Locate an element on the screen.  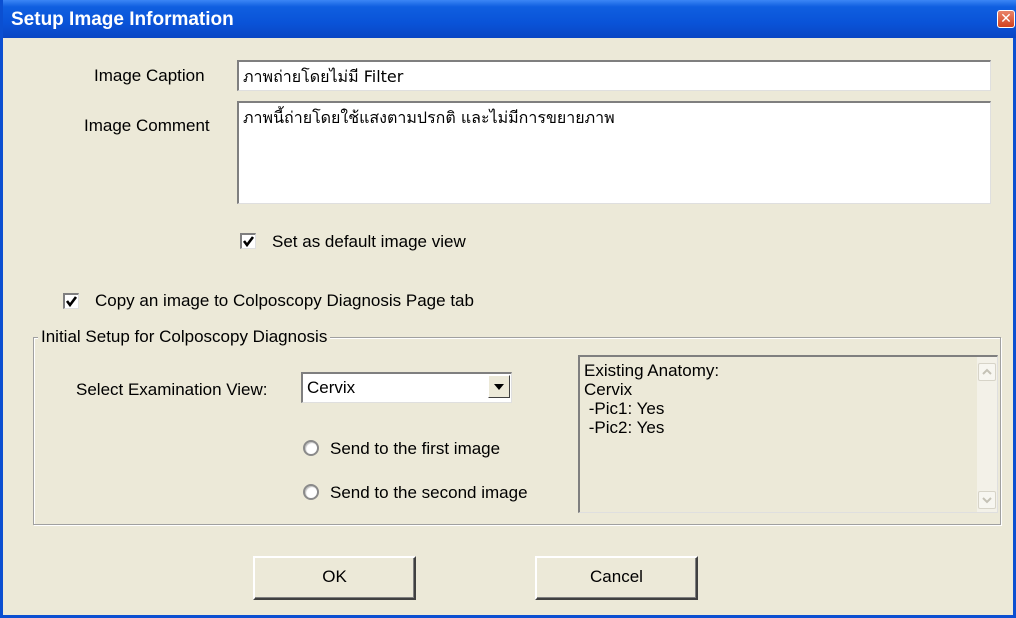
image-caption-input: ภาพถ่ายโดยไม่มี Filter is located at coordinates (614, 75).